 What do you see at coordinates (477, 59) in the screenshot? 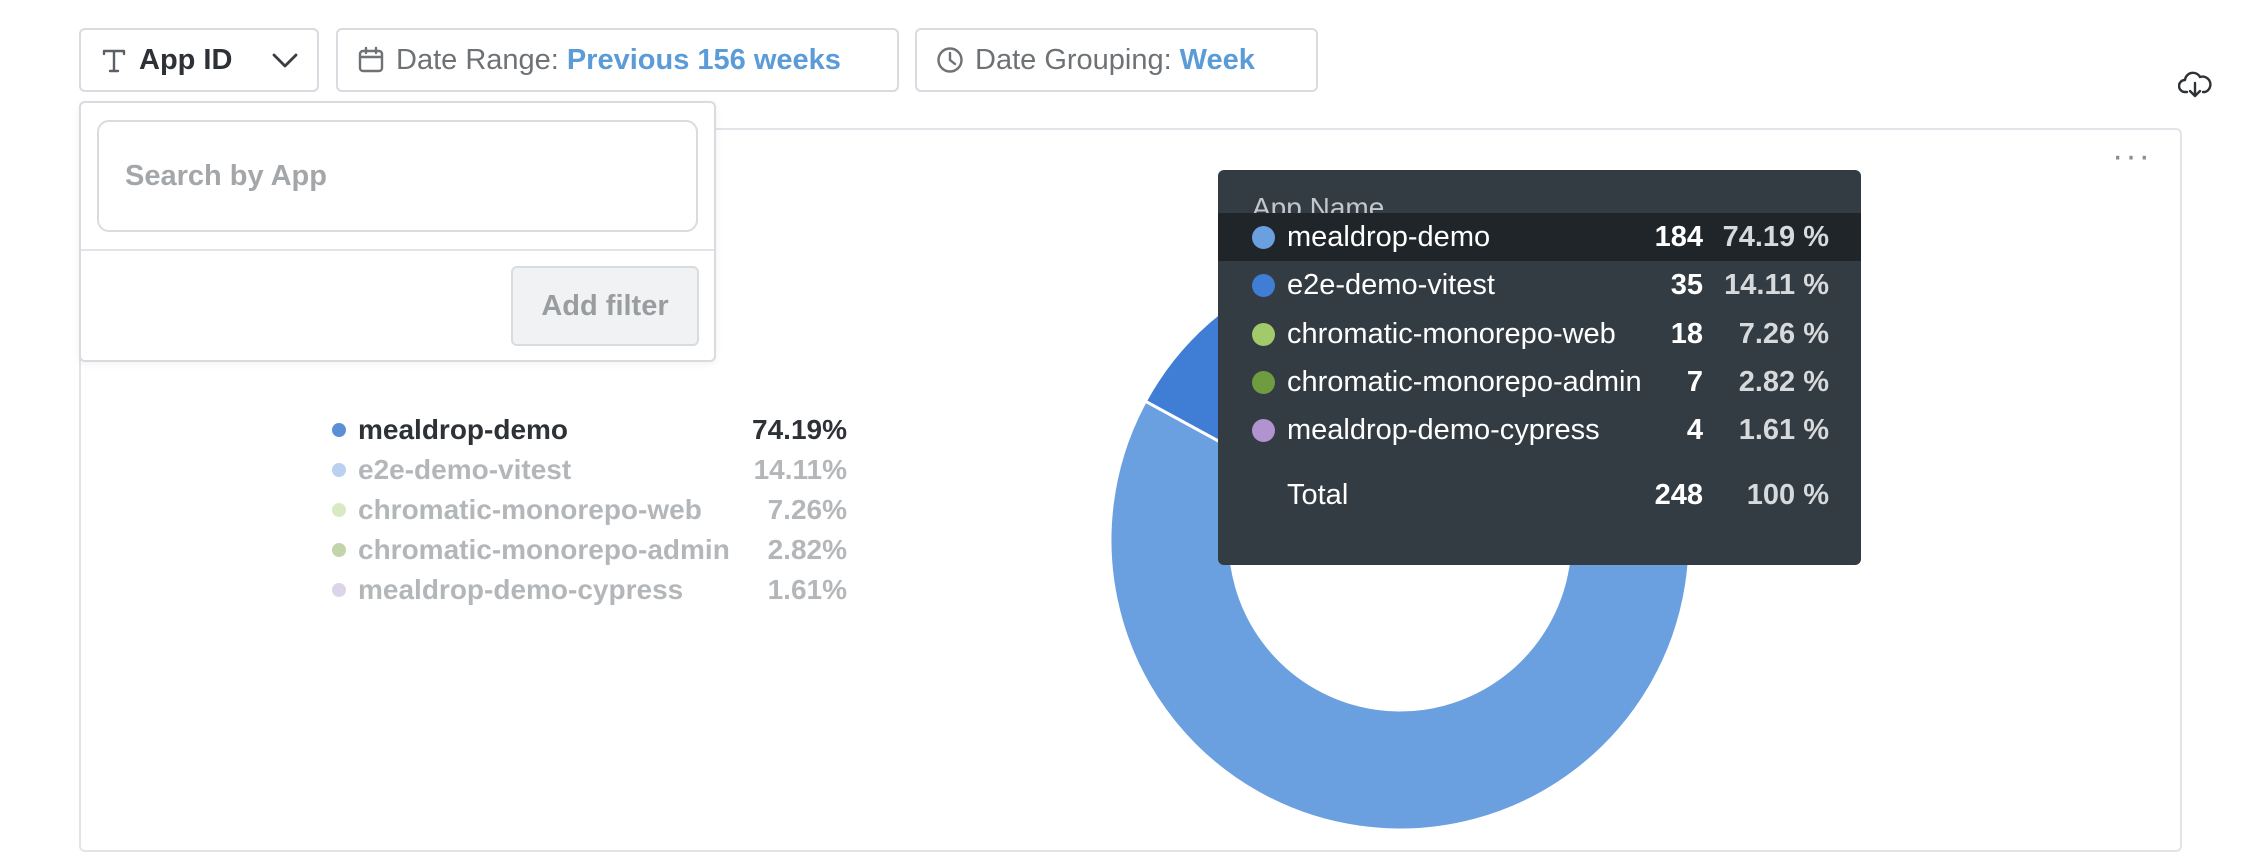
I see `date-range-label: Date Range:` at bounding box center [477, 59].